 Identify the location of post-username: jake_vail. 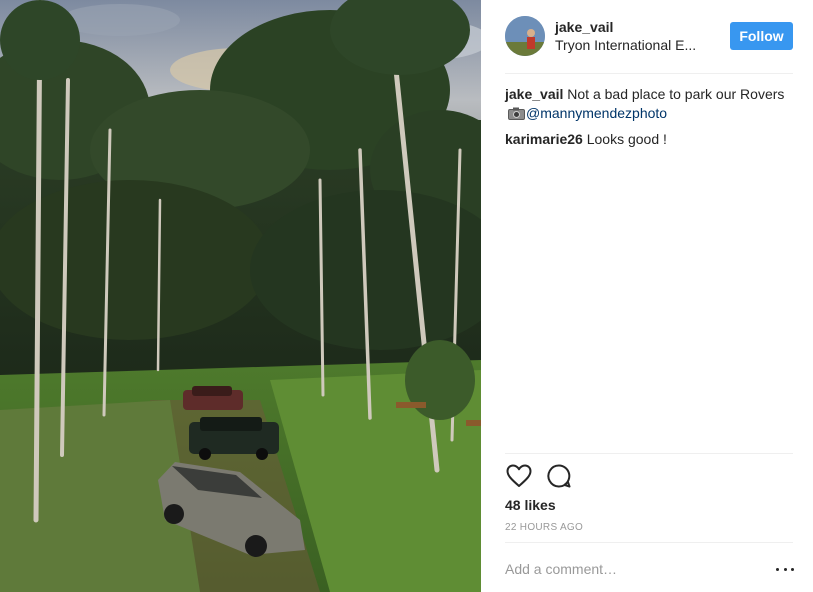
(636, 27).